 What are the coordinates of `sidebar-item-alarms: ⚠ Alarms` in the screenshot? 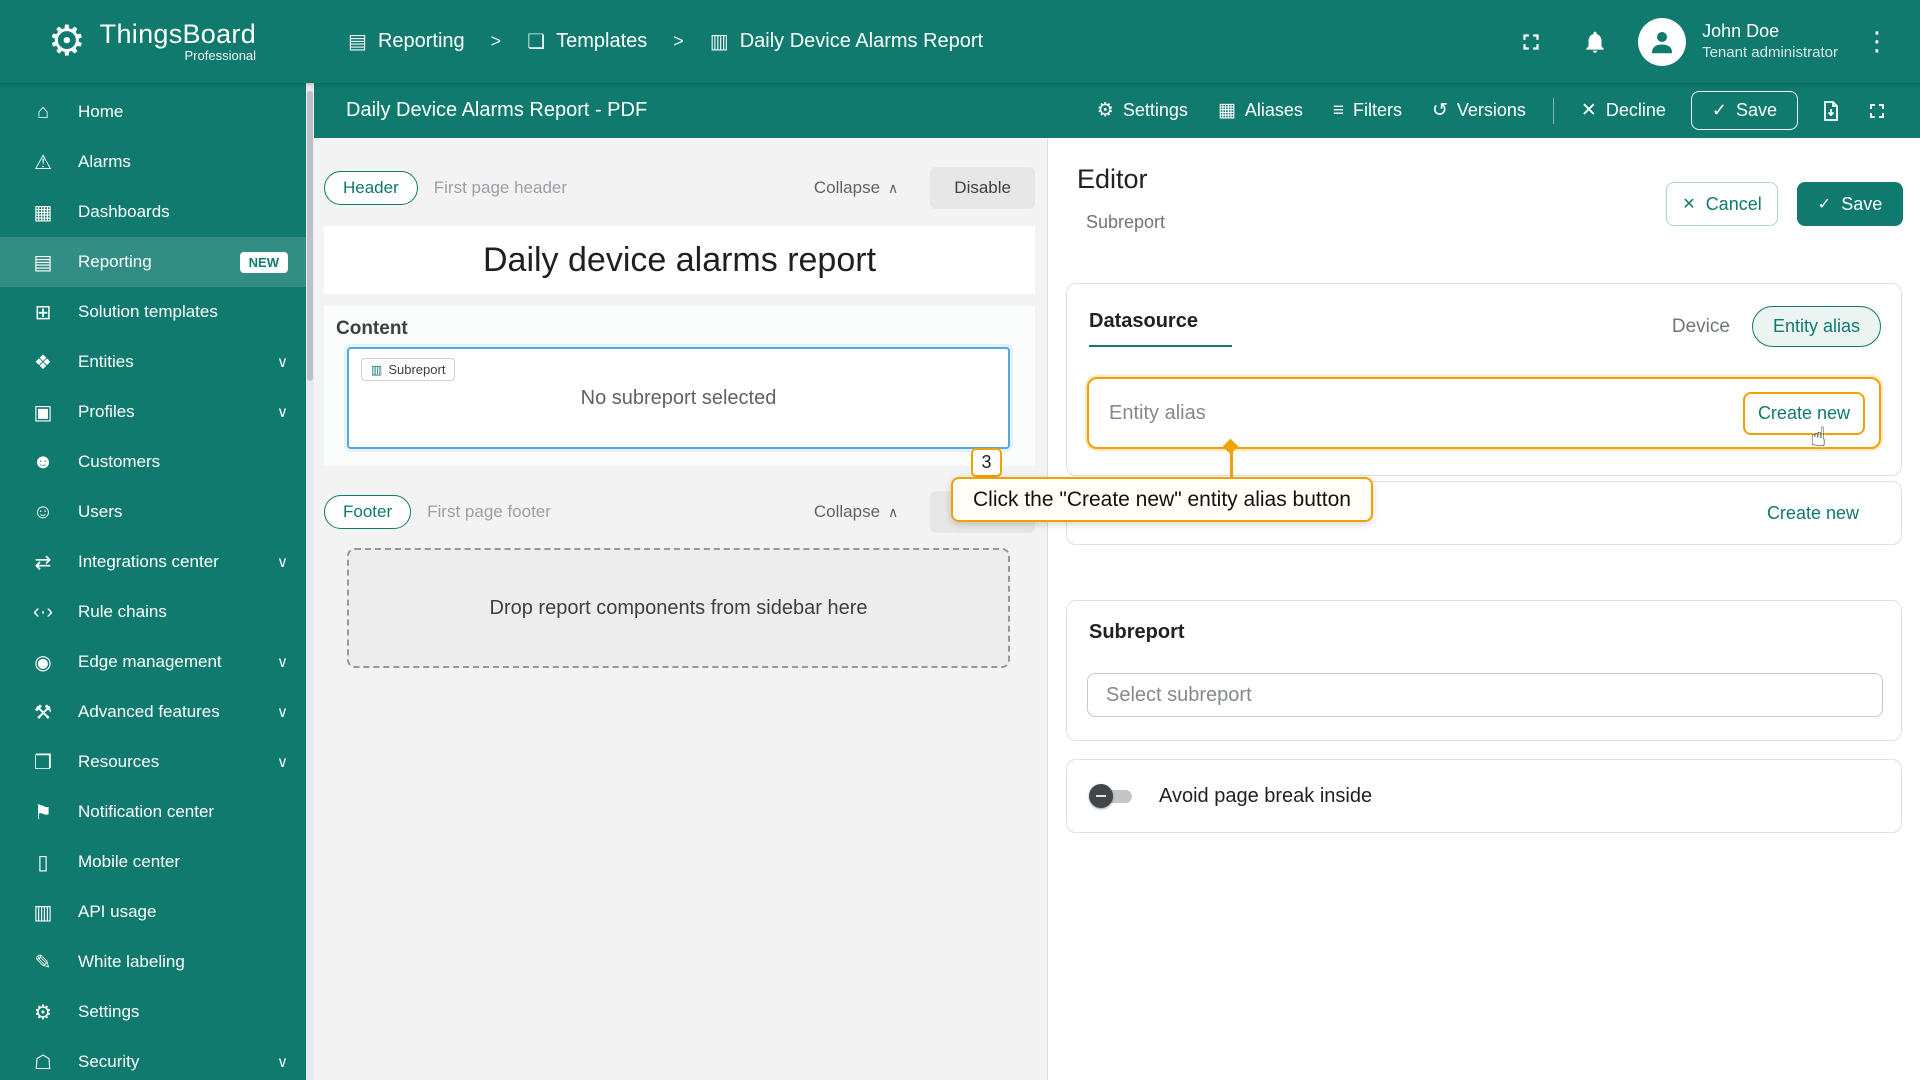 It's located at (153, 162).